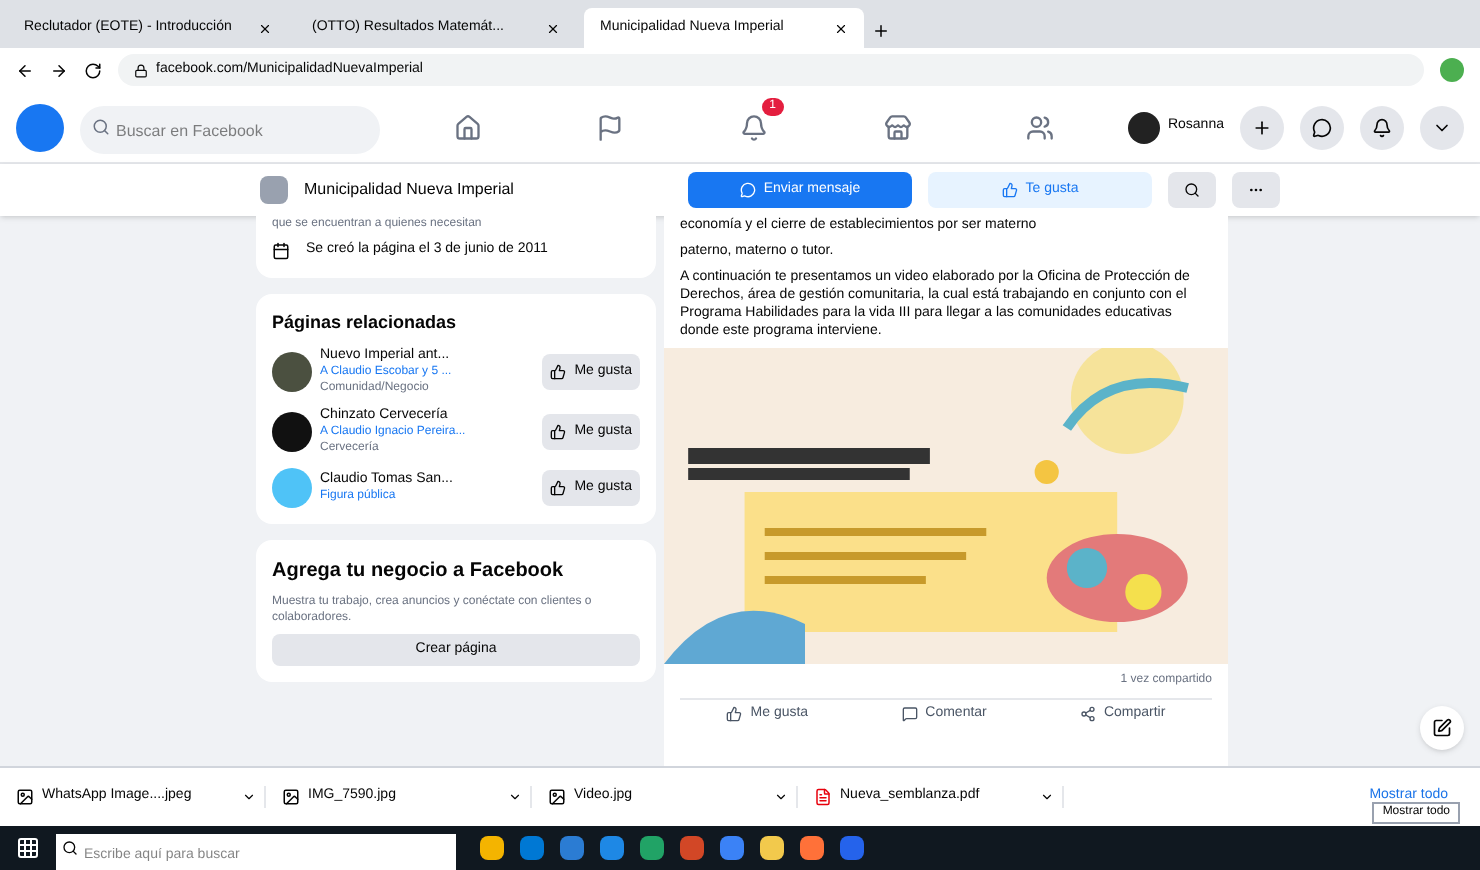 The image size is (1480, 870). I want to click on compose-button, so click(1442, 728).